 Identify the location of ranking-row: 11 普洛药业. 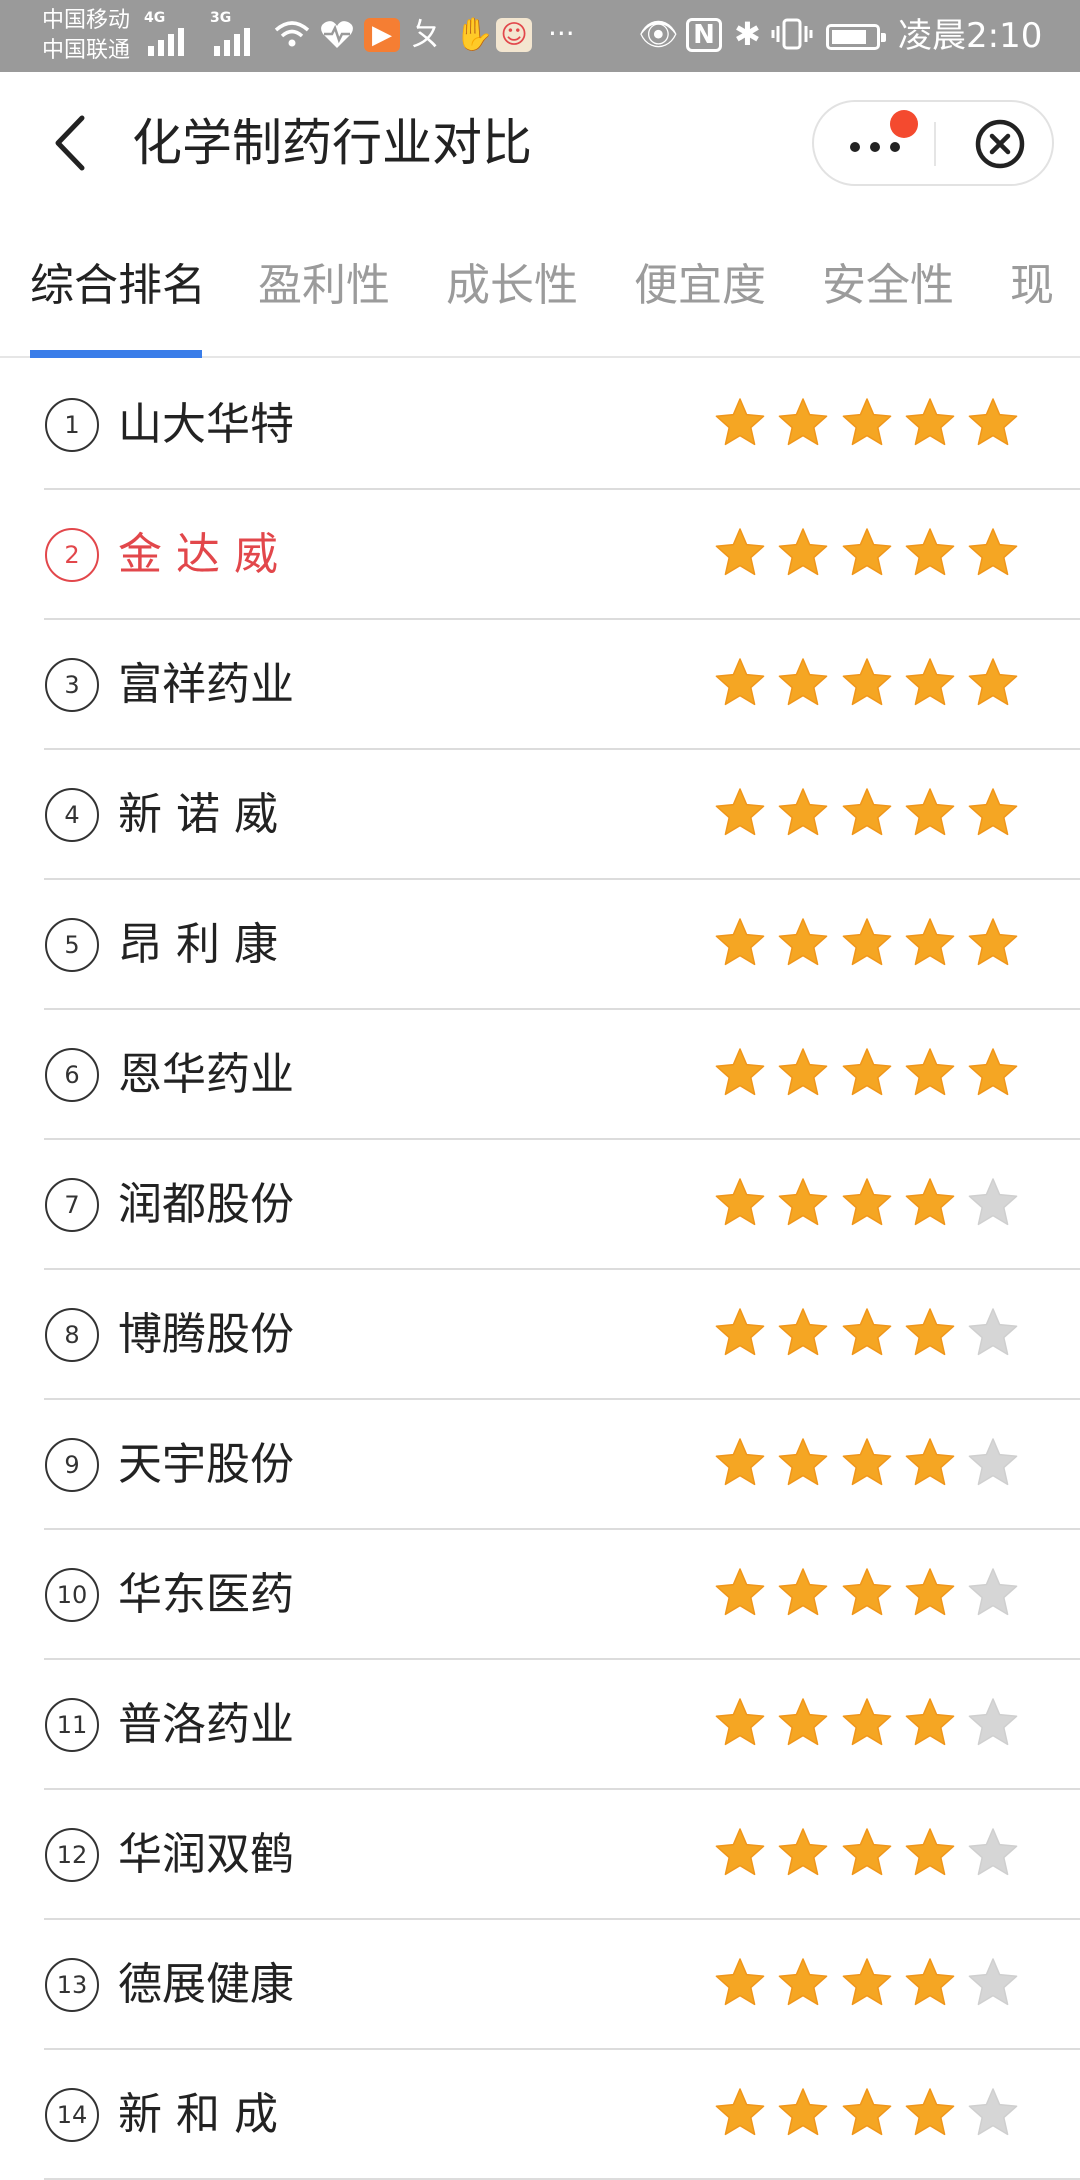
(540, 1725).